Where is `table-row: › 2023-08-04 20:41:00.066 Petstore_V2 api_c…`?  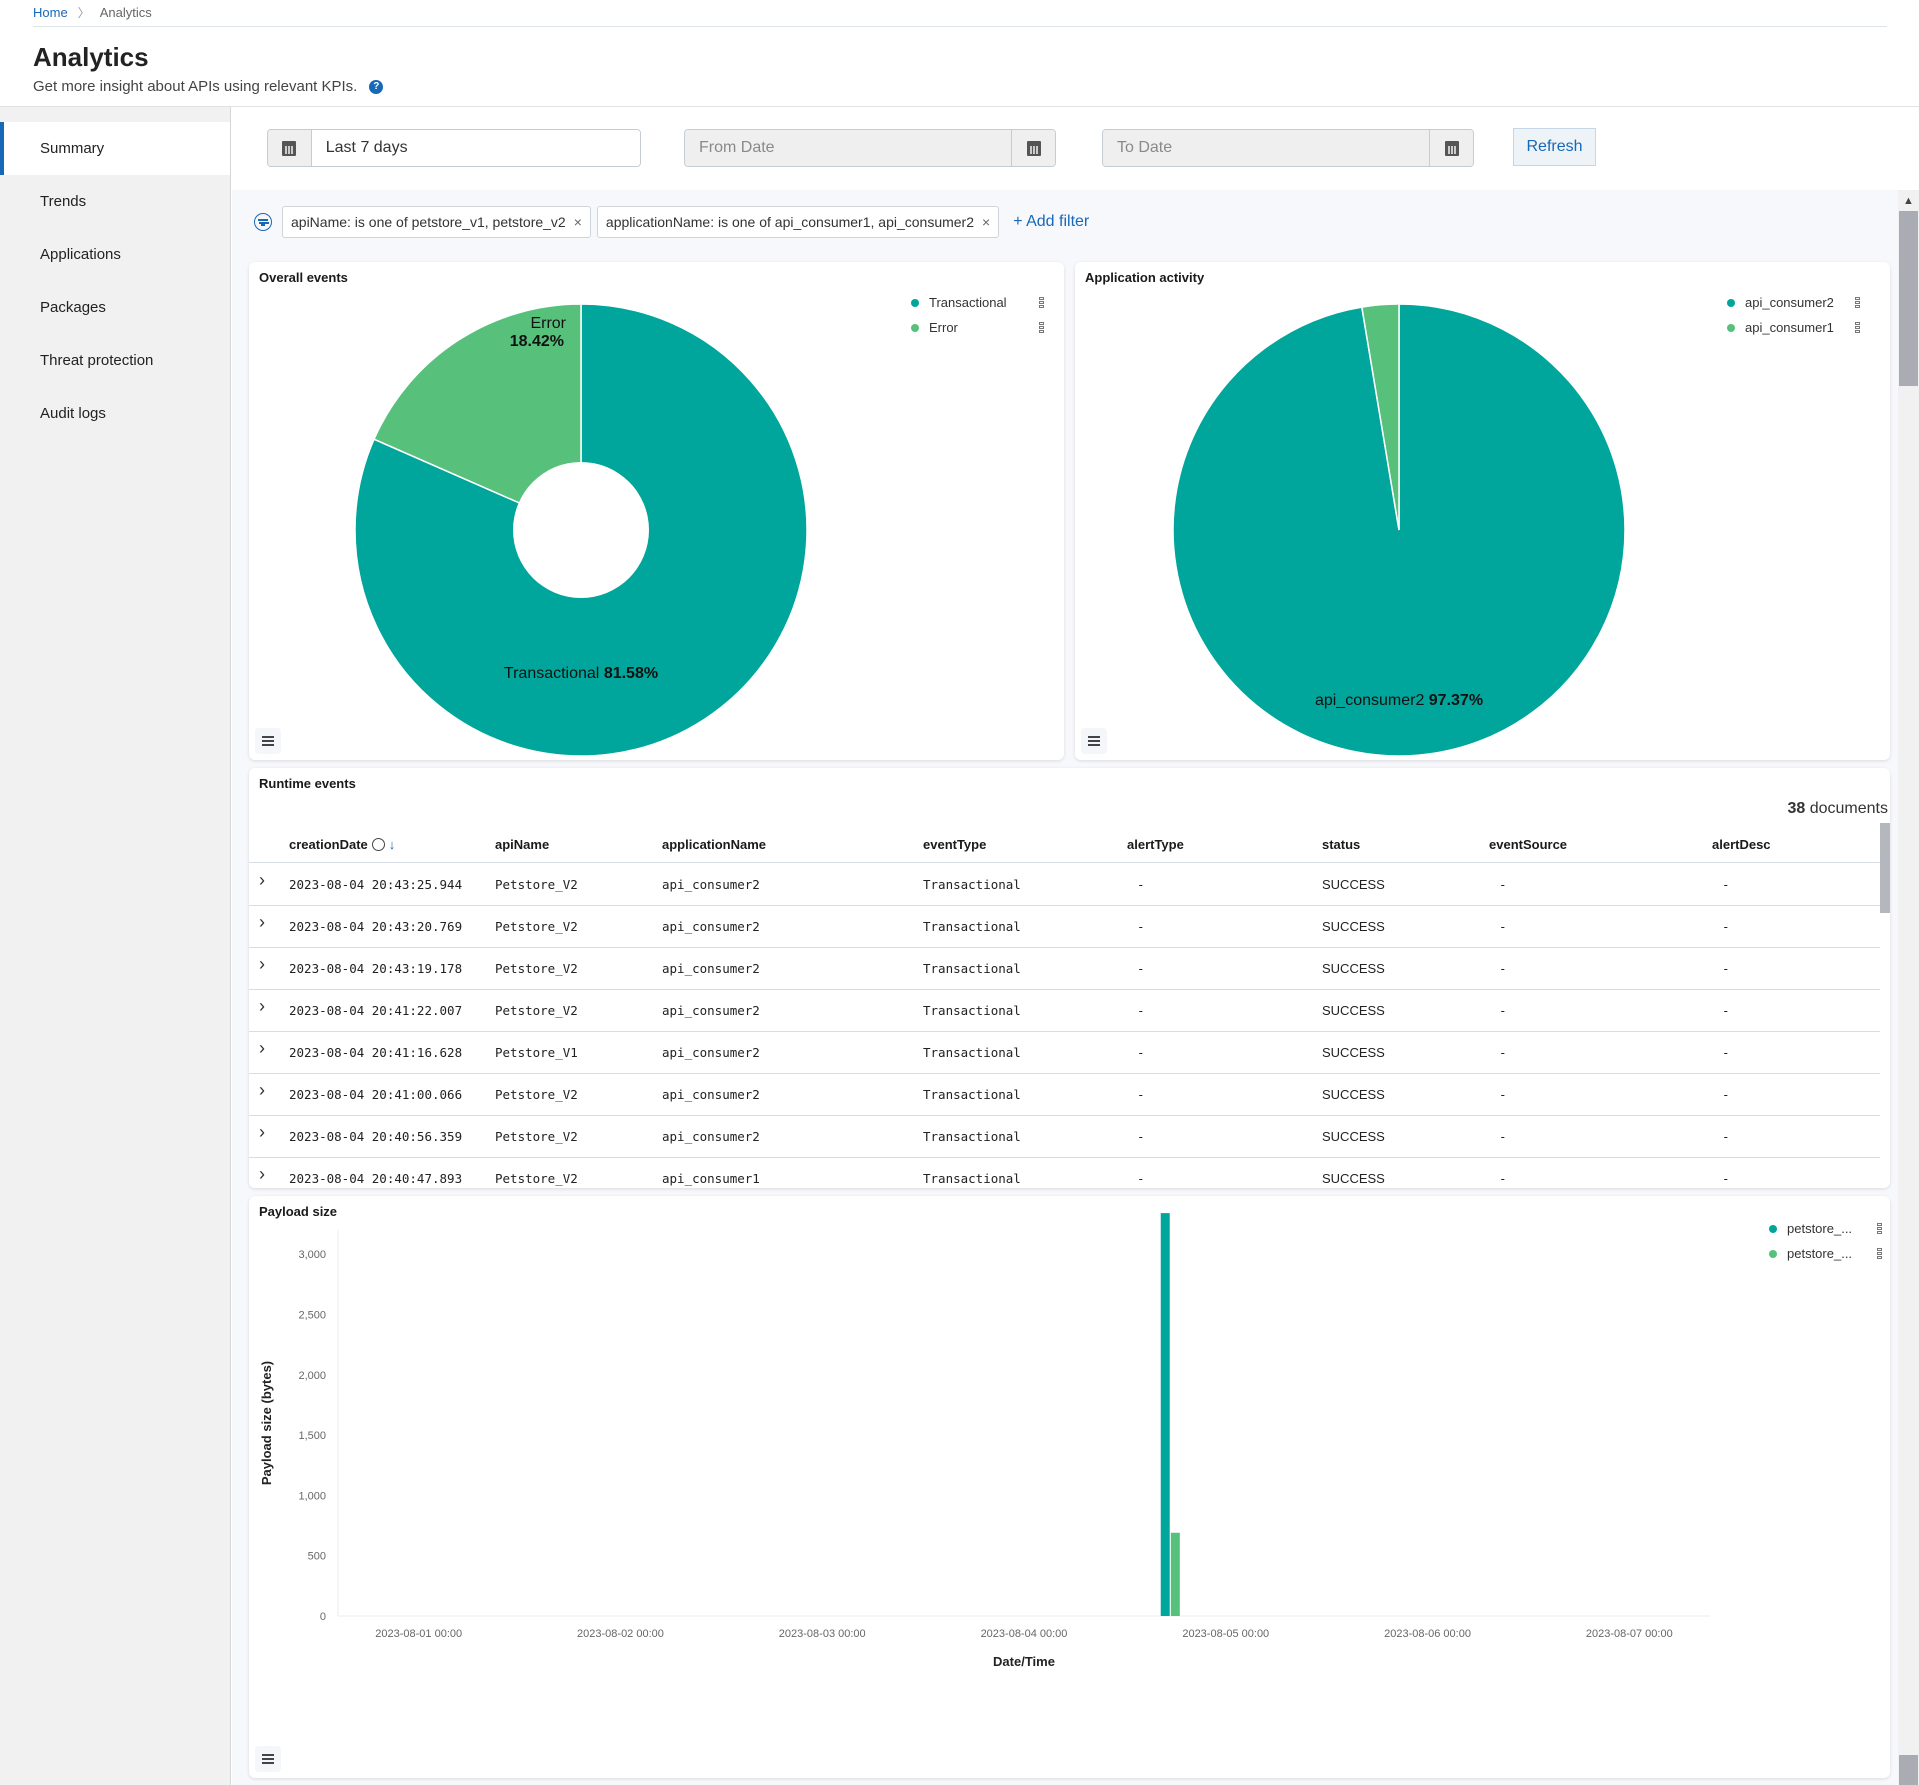 table-row: › 2023-08-04 20:41:00.066 Petstore_V2 api_c… is located at coordinates (1064, 1095).